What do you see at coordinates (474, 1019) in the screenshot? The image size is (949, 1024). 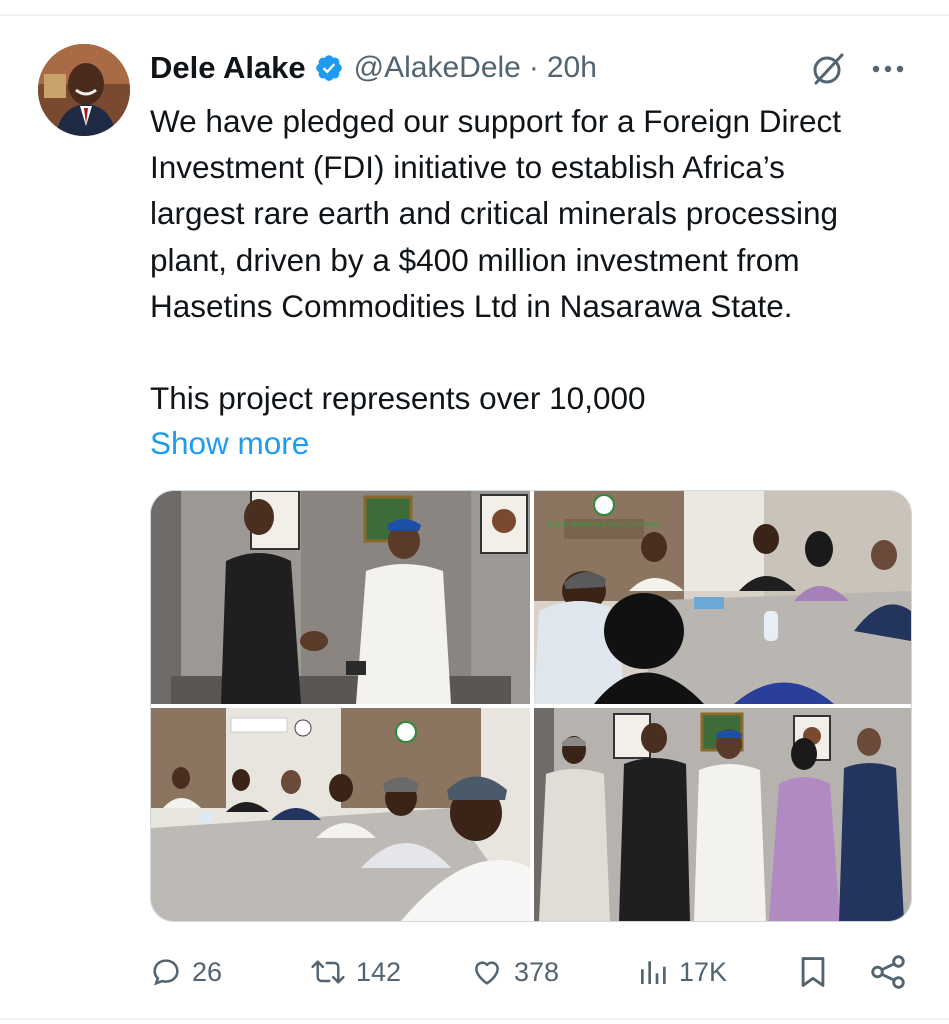 I see `bottom-divider` at bounding box center [474, 1019].